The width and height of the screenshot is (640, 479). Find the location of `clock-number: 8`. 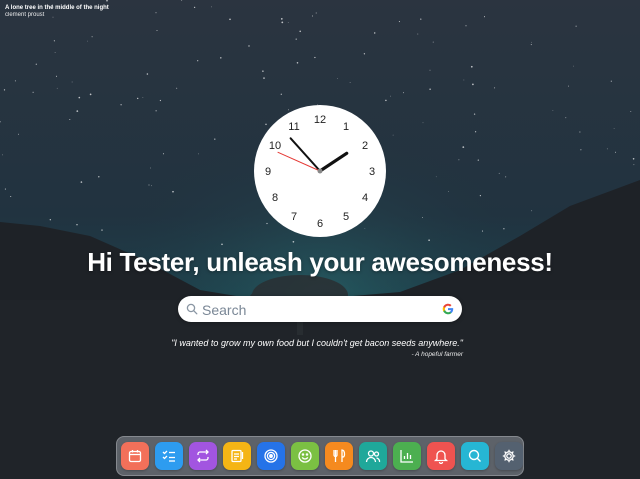

clock-number: 8 is located at coordinates (275, 198).